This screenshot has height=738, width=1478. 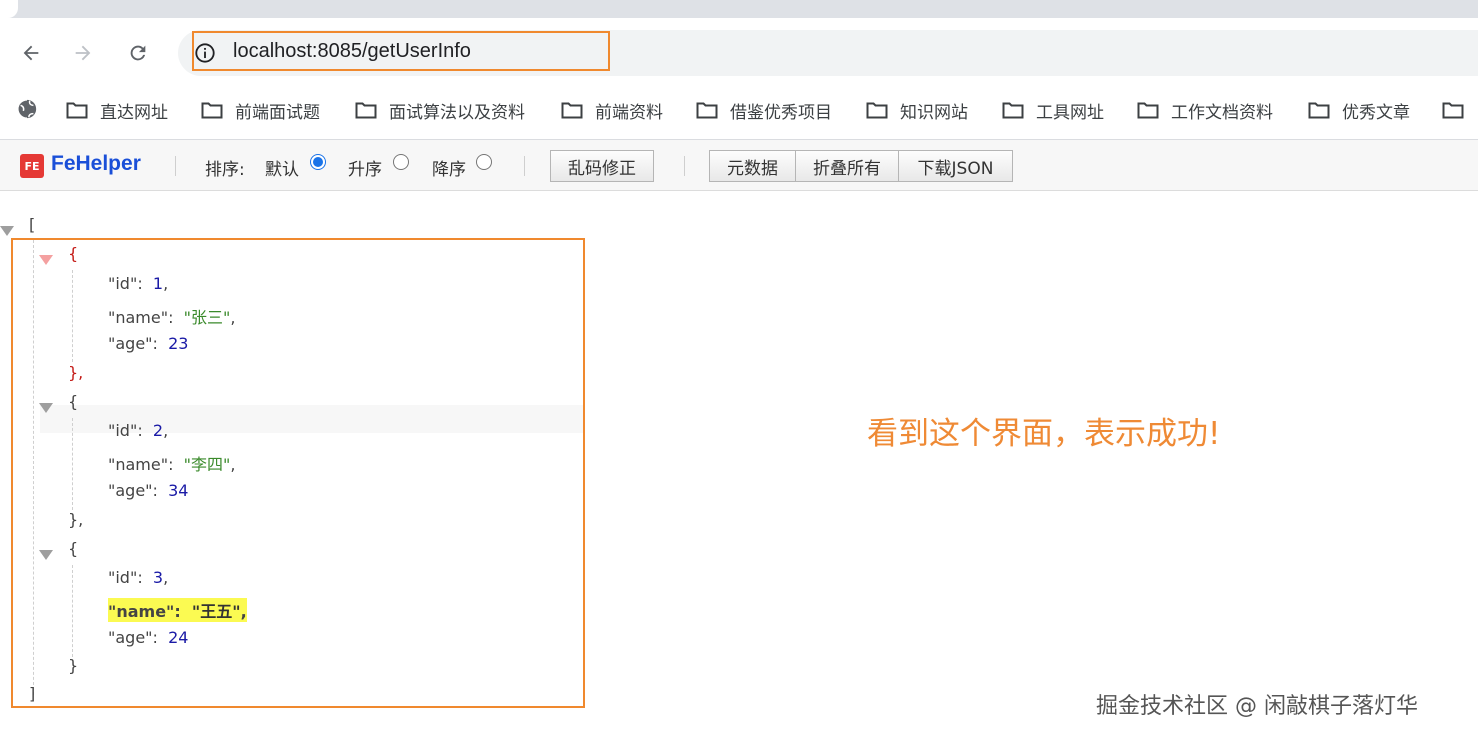 What do you see at coordinates (401, 51) in the screenshot?
I see `url-highlight-box` at bounding box center [401, 51].